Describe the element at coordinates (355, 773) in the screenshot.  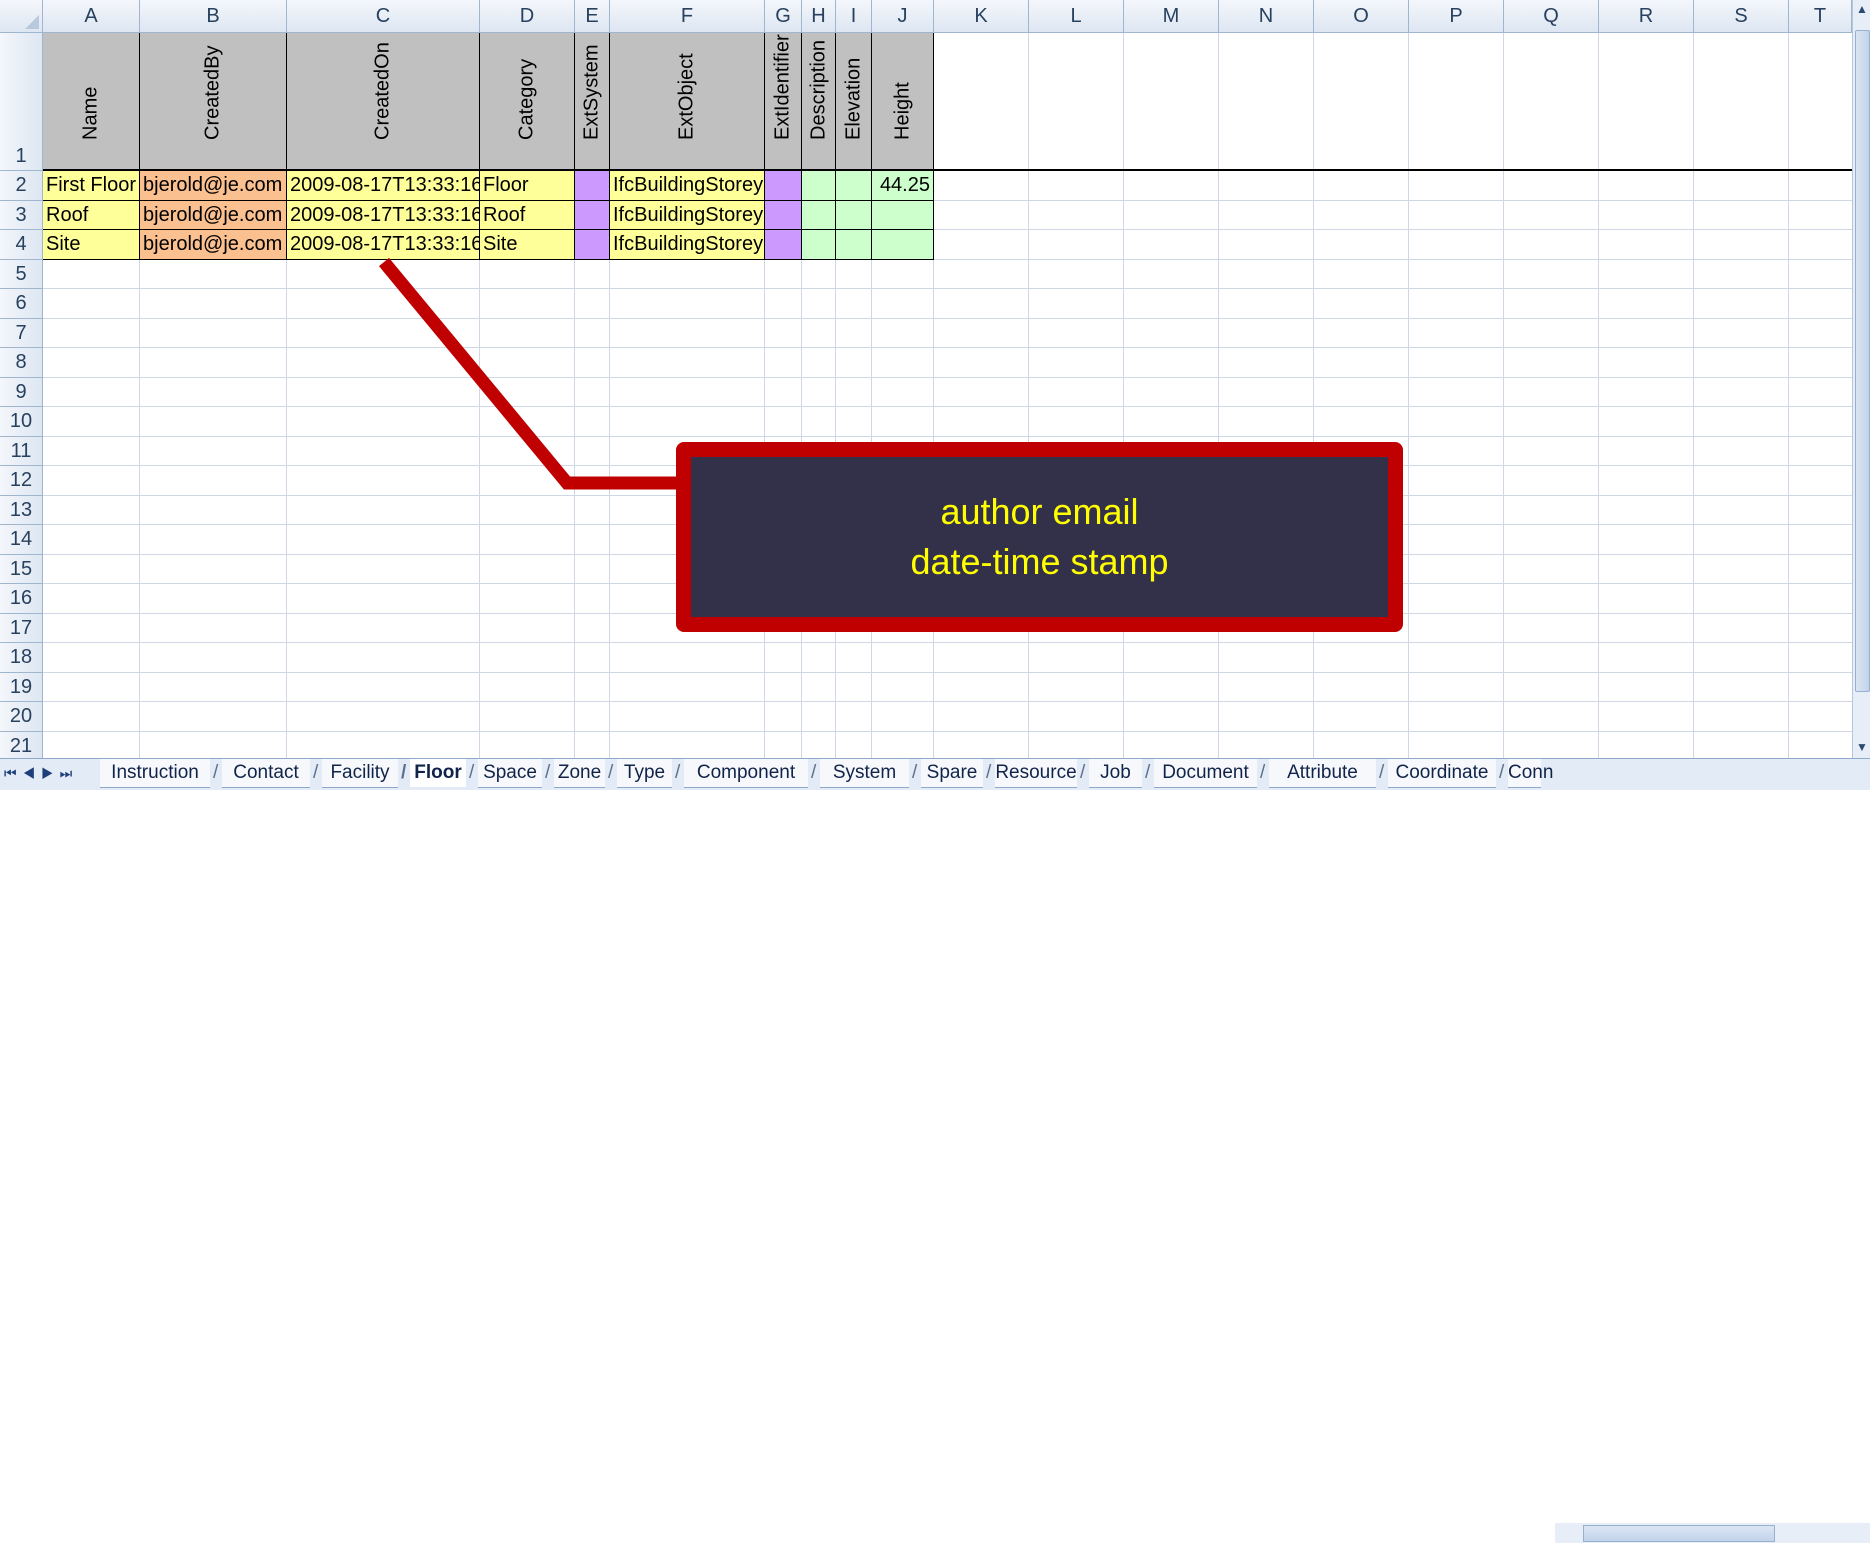
I see `sheet-tab-facility: Facility` at that location.